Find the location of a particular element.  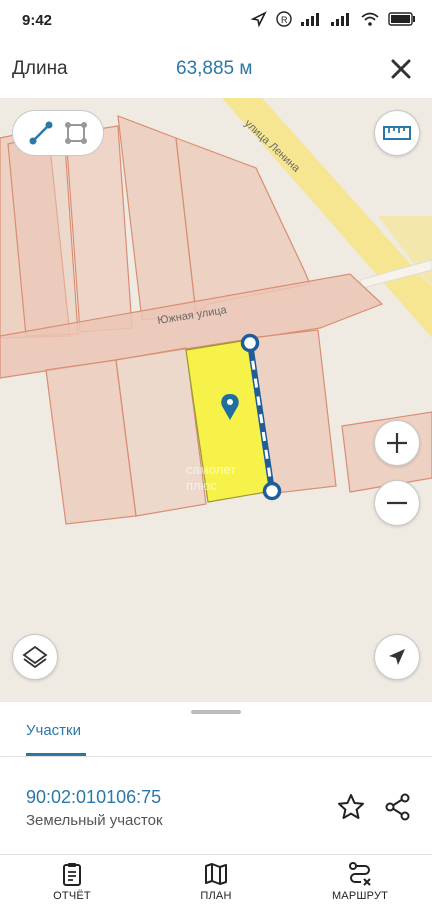

nav-plan: ПЛАН is located at coordinates (216, 881).